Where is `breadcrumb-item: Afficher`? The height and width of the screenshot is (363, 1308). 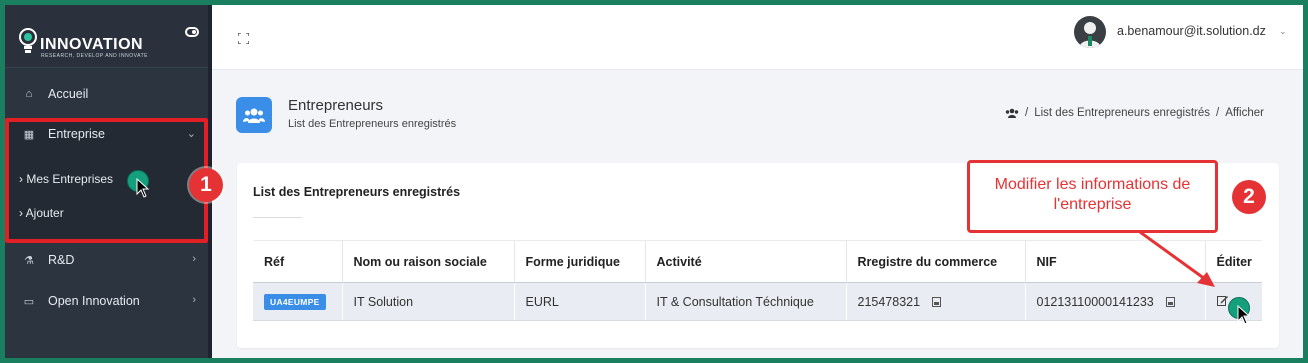 breadcrumb-item: Afficher is located at coordinates (1244, 113).